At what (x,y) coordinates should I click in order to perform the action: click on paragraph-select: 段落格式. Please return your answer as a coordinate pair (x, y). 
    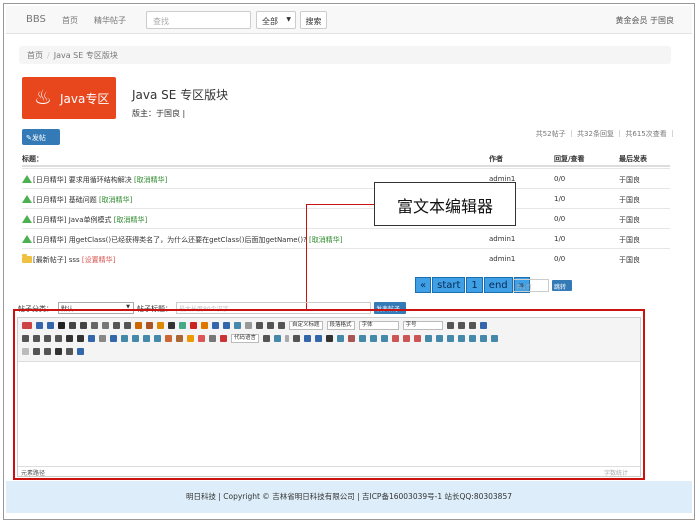
    Looking at the image, I should click on (340, 325).